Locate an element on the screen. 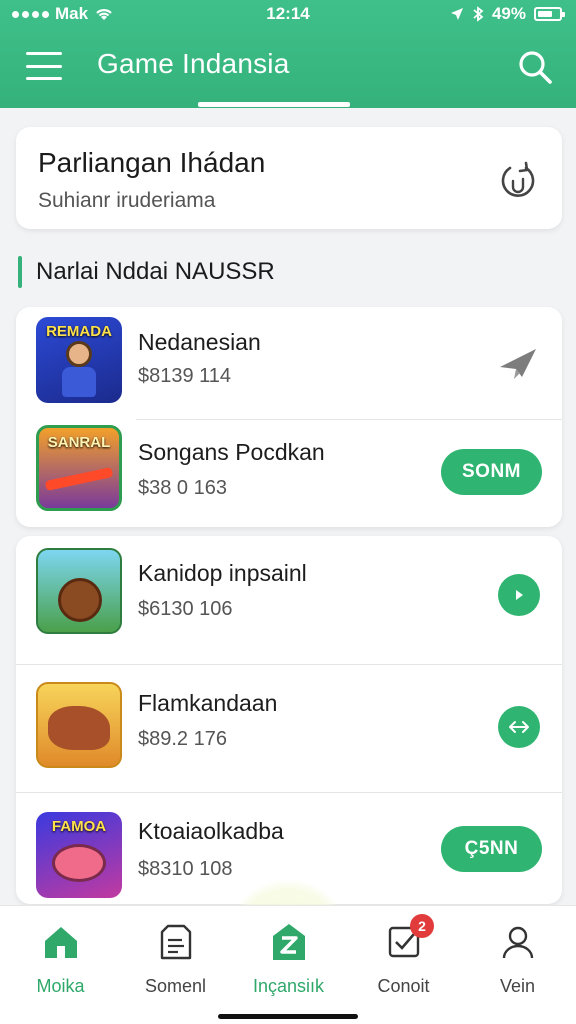  list-item: Kanidop inpsainl $6130 106 is located at coordinates (289, 600).